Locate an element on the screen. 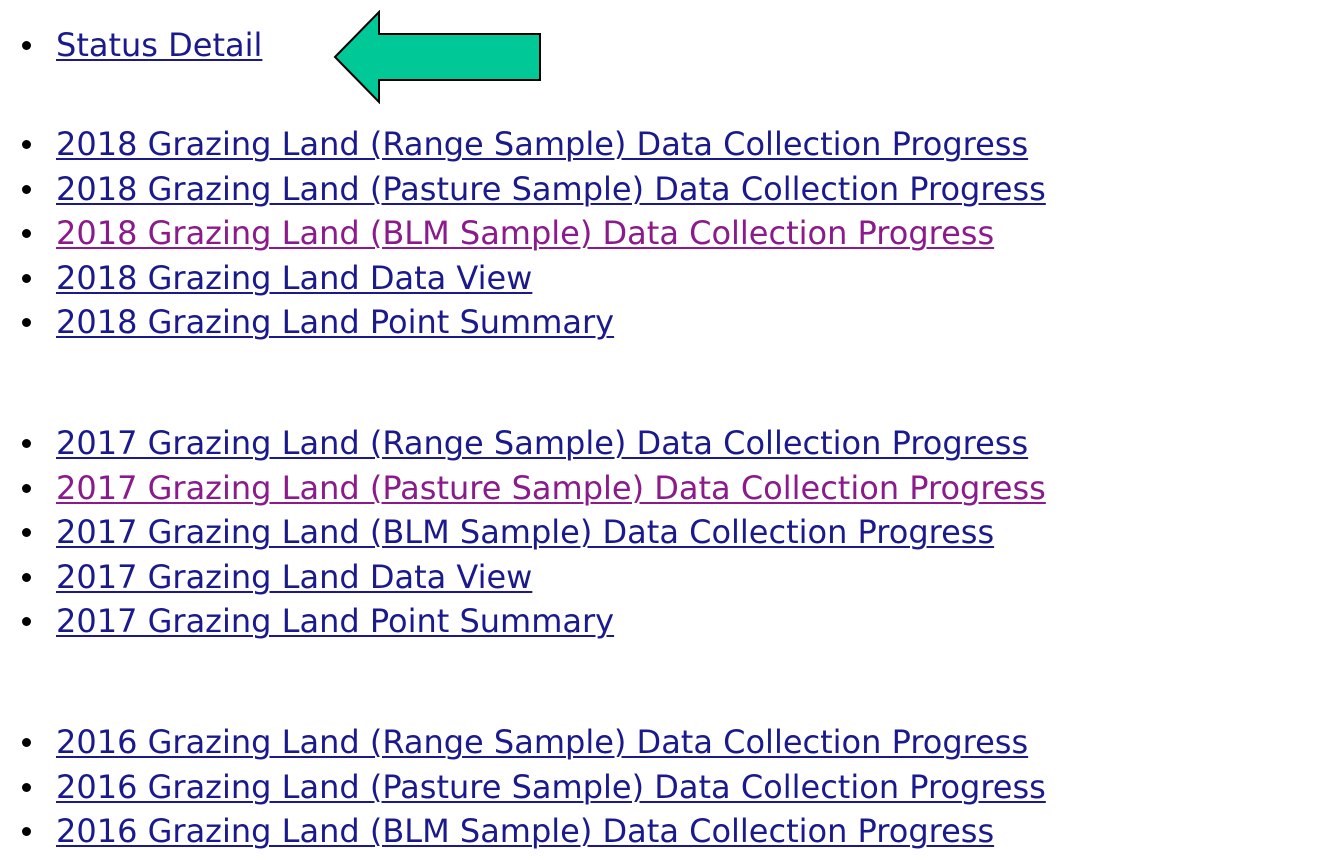  link-2017-point-summary: 2017 Grazing Land Point Summary is located at coordinates (335, 621).